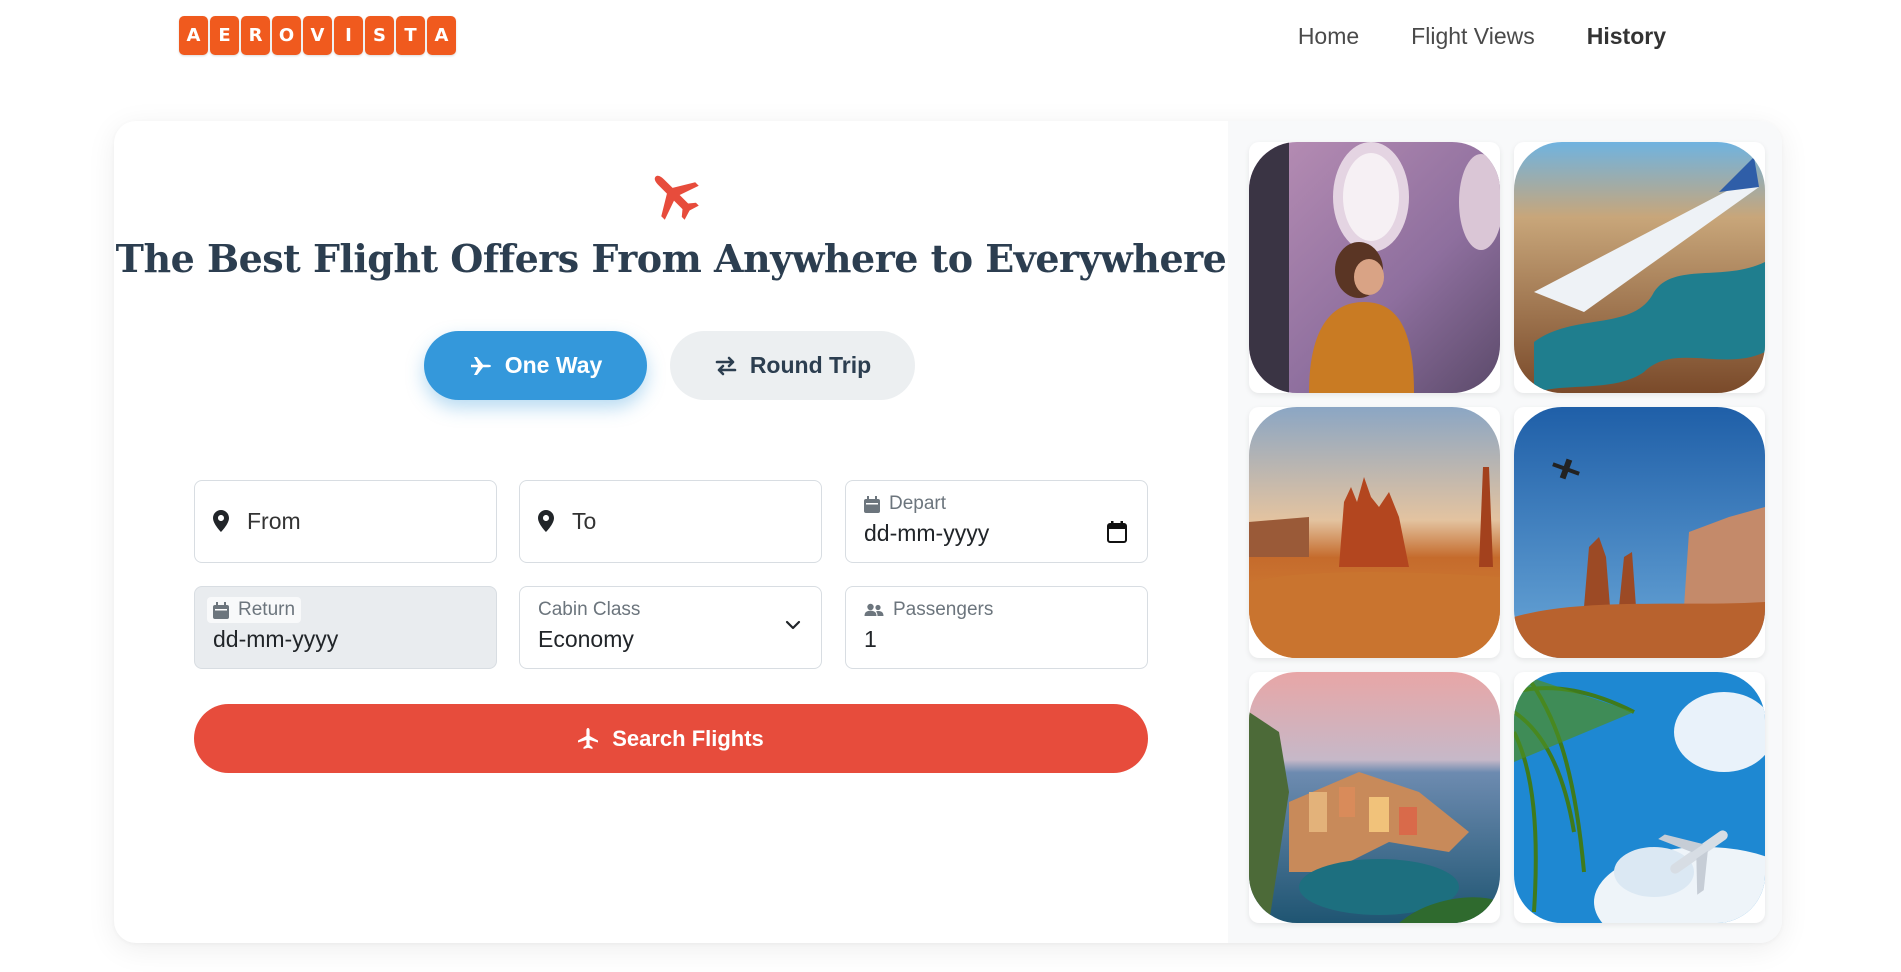  Describe the element at coordinates (586, 639) in the screenshot. I see `cabin-value: Economy` at that location.